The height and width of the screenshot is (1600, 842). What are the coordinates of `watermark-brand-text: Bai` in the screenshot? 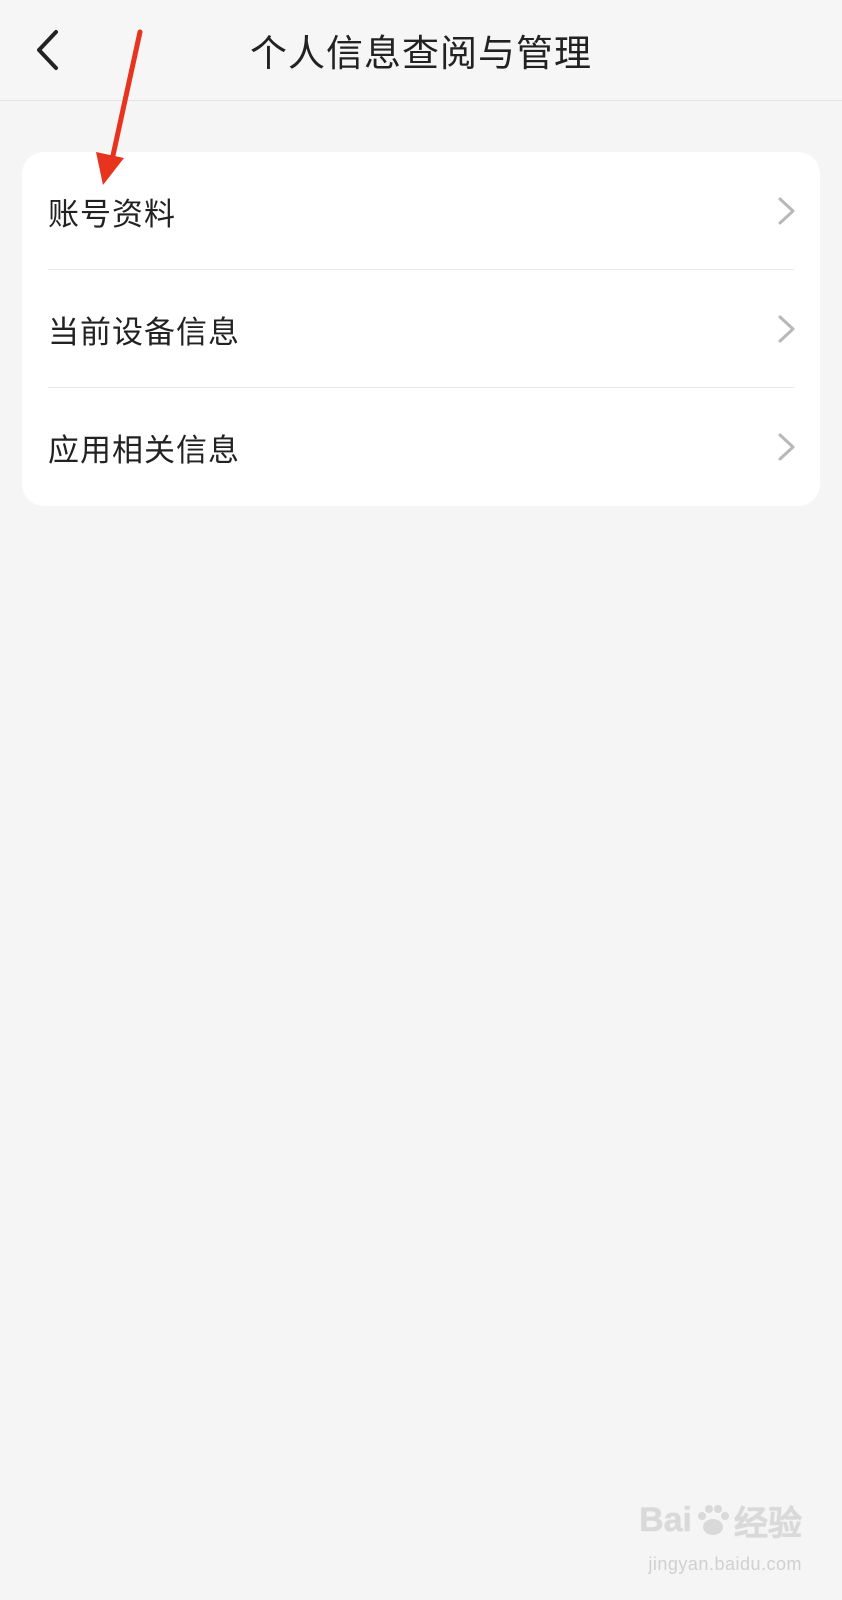 It's located at (665, 1520).